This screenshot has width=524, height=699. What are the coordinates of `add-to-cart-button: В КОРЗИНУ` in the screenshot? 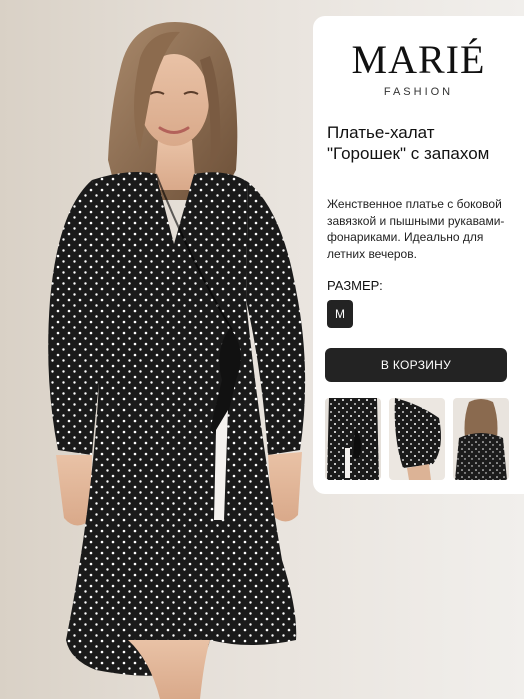 It's located at (416, 365).